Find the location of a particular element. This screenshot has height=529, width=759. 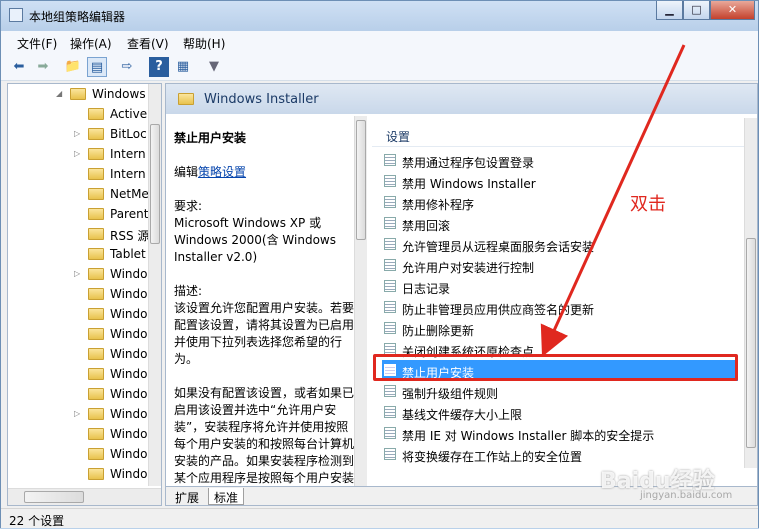

annotation-arrow is located at coordinates (613, 200).